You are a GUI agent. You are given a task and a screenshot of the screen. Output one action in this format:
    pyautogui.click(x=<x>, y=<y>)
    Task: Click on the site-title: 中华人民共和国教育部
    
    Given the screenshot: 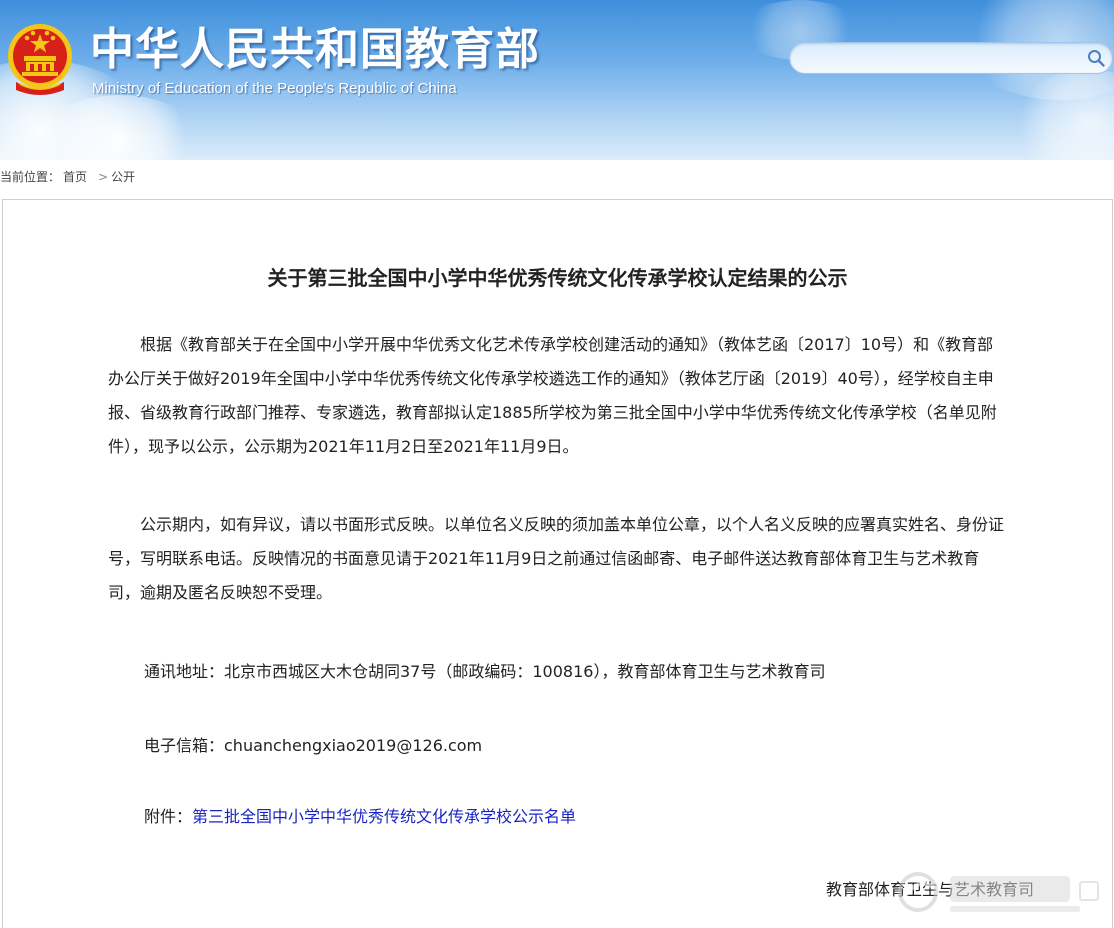 What is the action you would take?
    pyautogui.click(x=315, y=50)
    